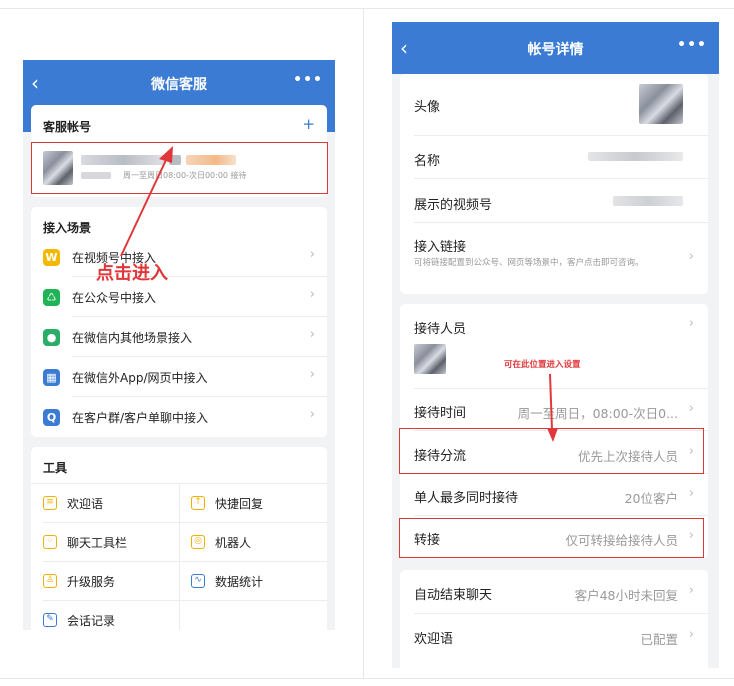 The width and height of the screenshot is (734, 686). What do you see at coordinates (552, 407) in the screenshot?
I see `annotation-arrow-right` at bounding box center [552, 407].